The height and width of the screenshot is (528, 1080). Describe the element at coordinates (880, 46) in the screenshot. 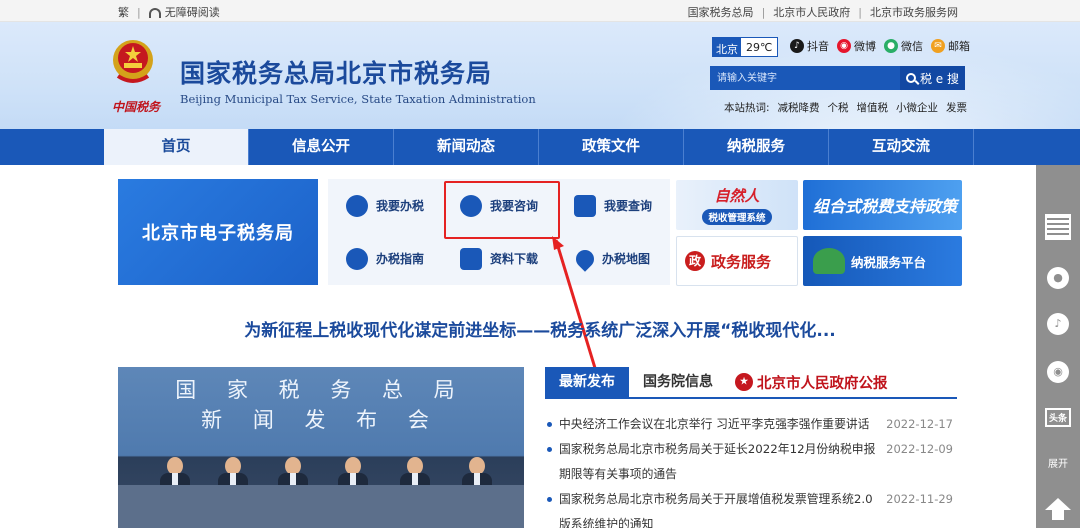

I see `social-links: ♪ 抖音 ◉ 微博 ● 微信 ✉ 邮箱` at that location.